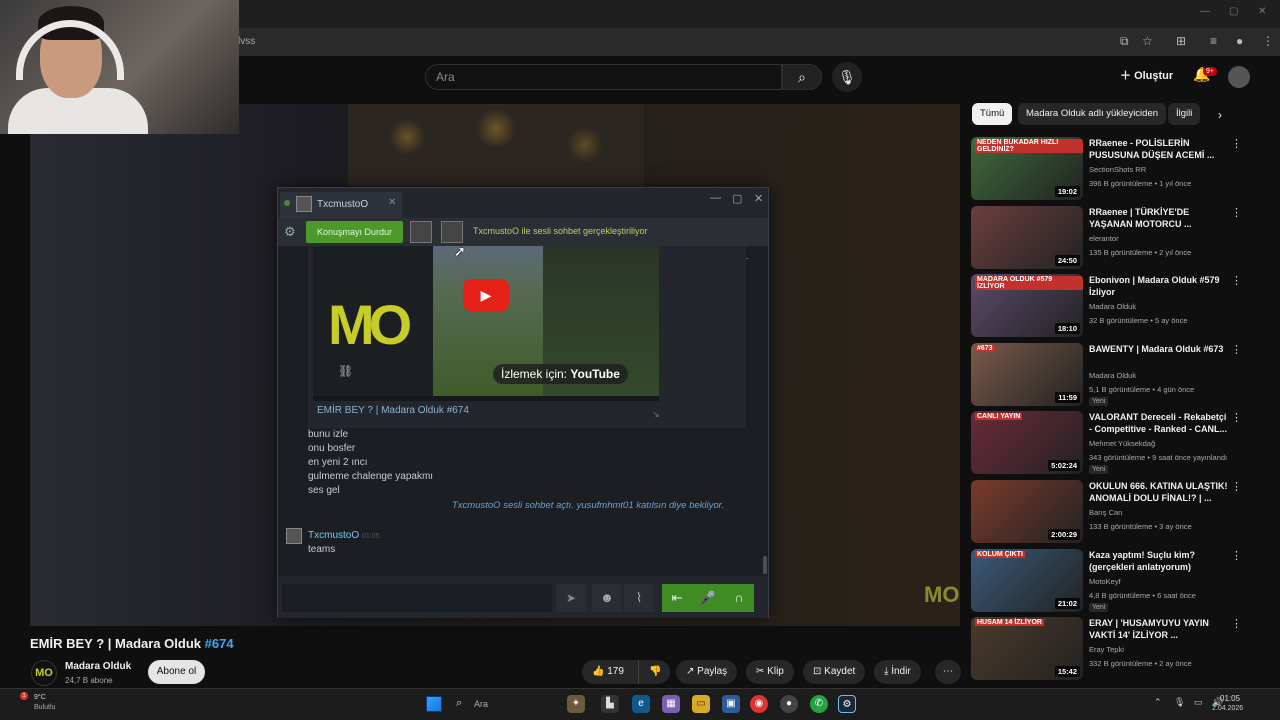  Describe the element at coordinates (1239, 41) in the screenshot. I see `profile-icon: ●` at that location.